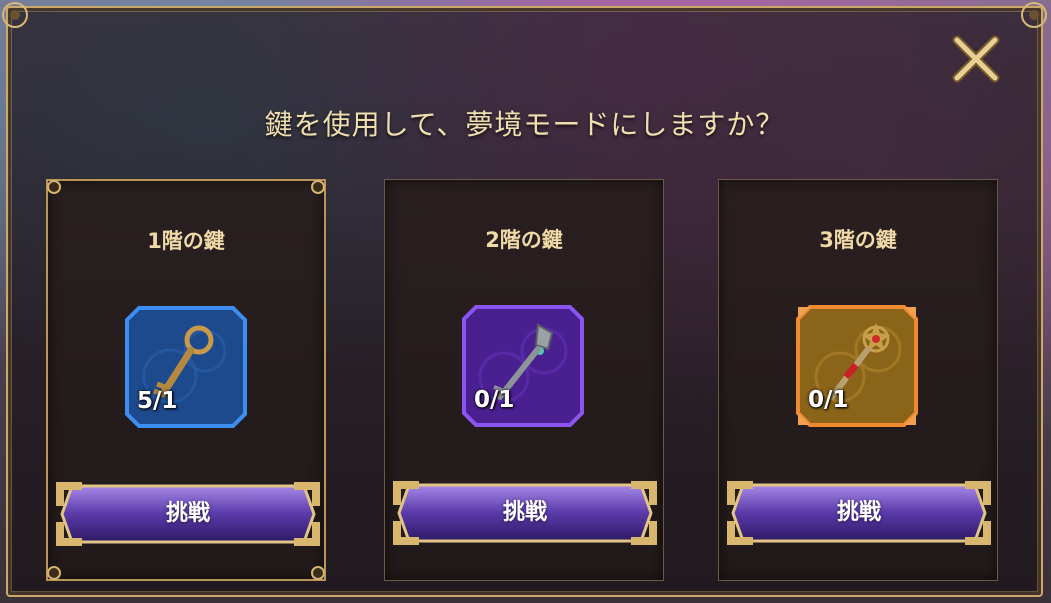 This screenshot has width=1051, height=603. What do you see at coordinates (858, 240) in the screenshot?
I see `key-card-title: 3階の鍵` at bounding box center [858, 240].